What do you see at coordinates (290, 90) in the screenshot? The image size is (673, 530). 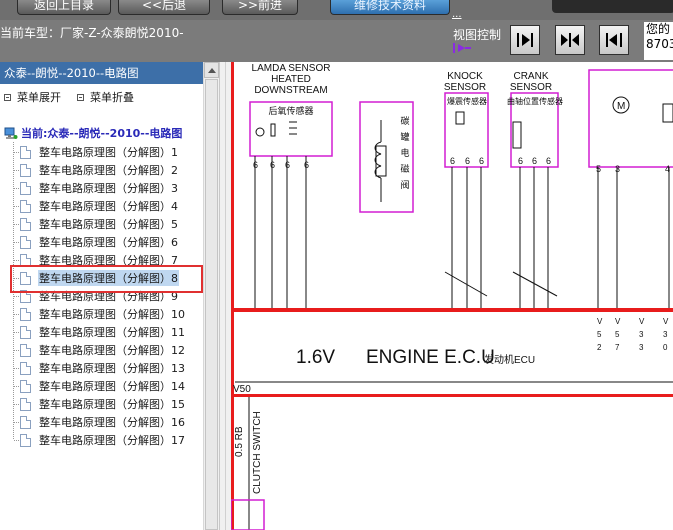 I see `lamda-label-3: DOWNSTREAM` at bounding box center [290, 90].